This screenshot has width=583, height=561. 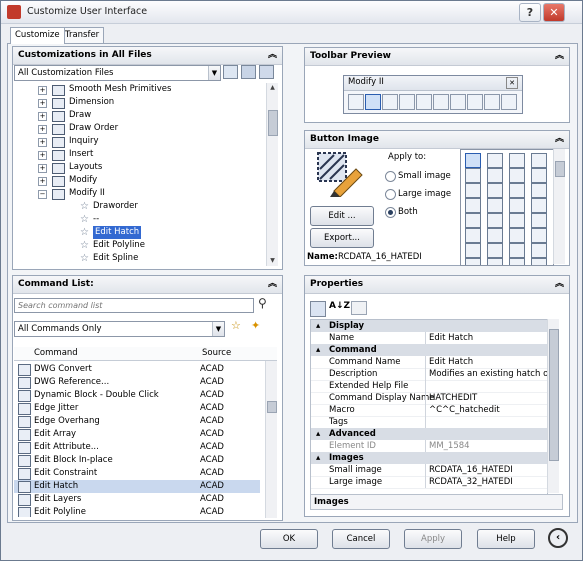 What do you see at coordinates (464, 410) in the screenshot?
I see `property-value: ^C^C_hatchedit` at bounding box center [464, 410].